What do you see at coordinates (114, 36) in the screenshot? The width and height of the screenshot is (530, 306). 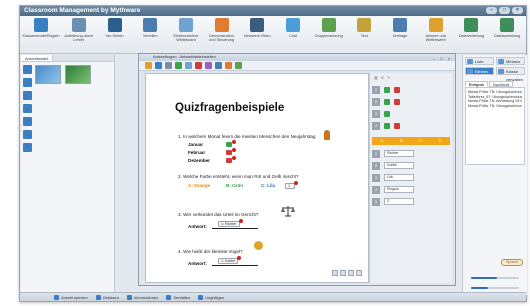 I see `ribbon-button-label: Ver-Sehen` at bounding box center [114, 36].